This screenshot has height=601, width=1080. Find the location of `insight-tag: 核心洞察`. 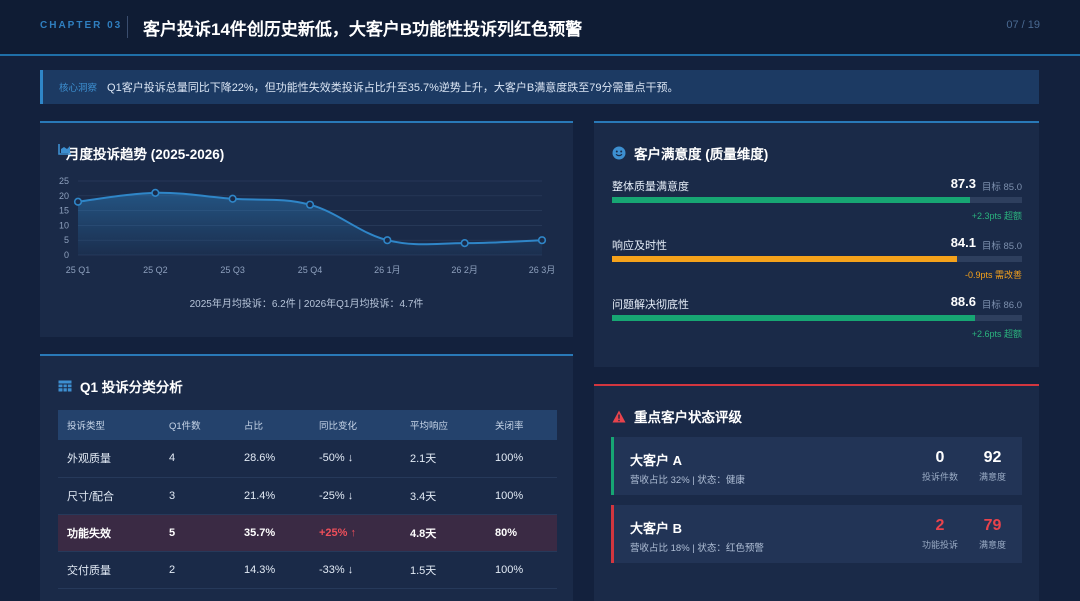

insight-tag: 核心洞察 is located at coordinates (78, 88).